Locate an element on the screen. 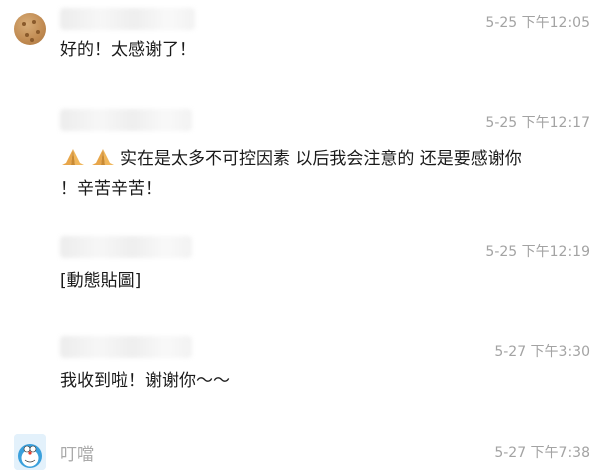  sender-name: 叮噹 is located at coordinates (77, 452).